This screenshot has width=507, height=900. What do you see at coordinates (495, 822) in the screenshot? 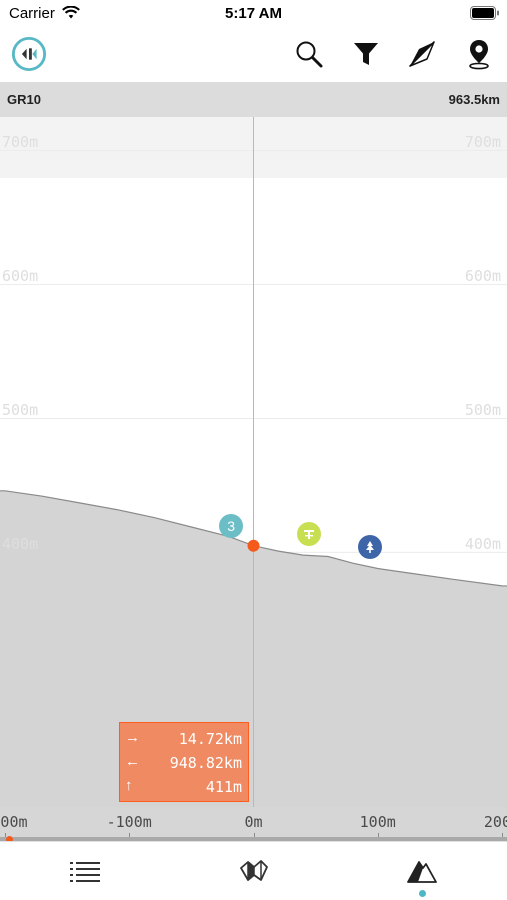
I see `x-tick-label: 200m` at bounding box center [495, 822].